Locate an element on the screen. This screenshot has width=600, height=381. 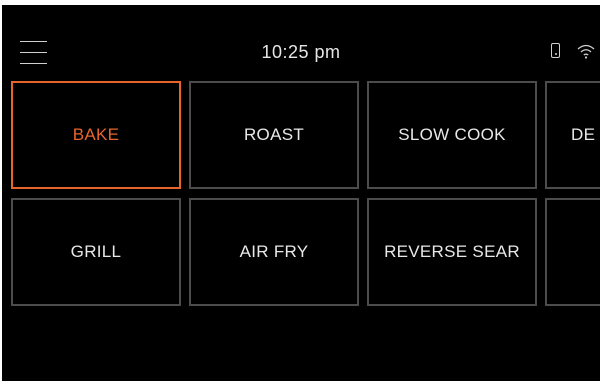
clock-time: 10:25 pm is located at coordinates (301, 52).